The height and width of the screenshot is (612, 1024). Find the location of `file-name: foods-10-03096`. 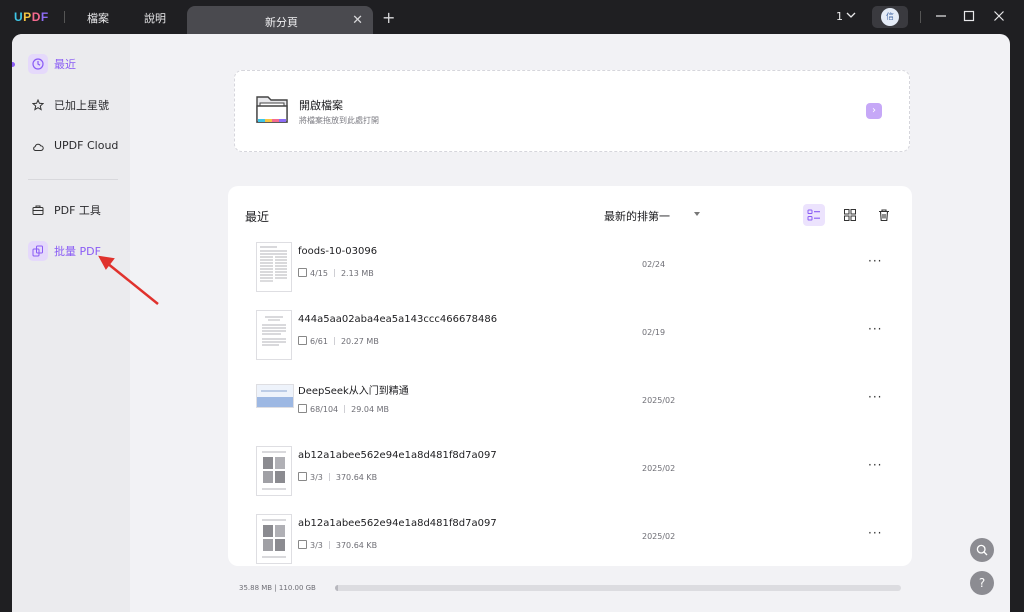

file-name: foods-10-03096 is located at coordinates (338, 251).